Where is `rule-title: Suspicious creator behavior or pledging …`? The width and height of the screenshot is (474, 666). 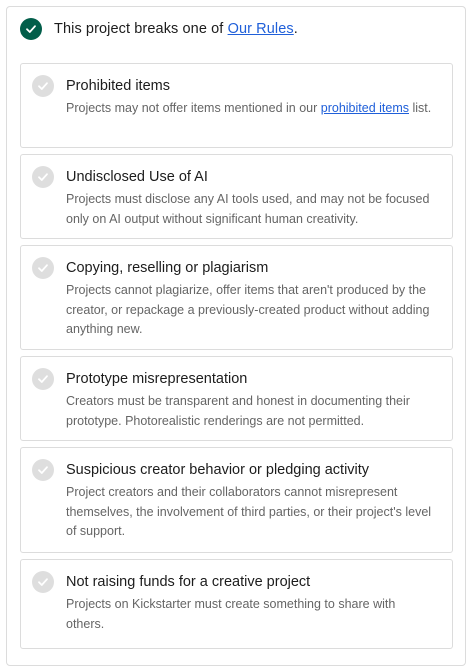 rule-title: Suspicious creator behavior or pledging … is located at coordinates (218, 470).